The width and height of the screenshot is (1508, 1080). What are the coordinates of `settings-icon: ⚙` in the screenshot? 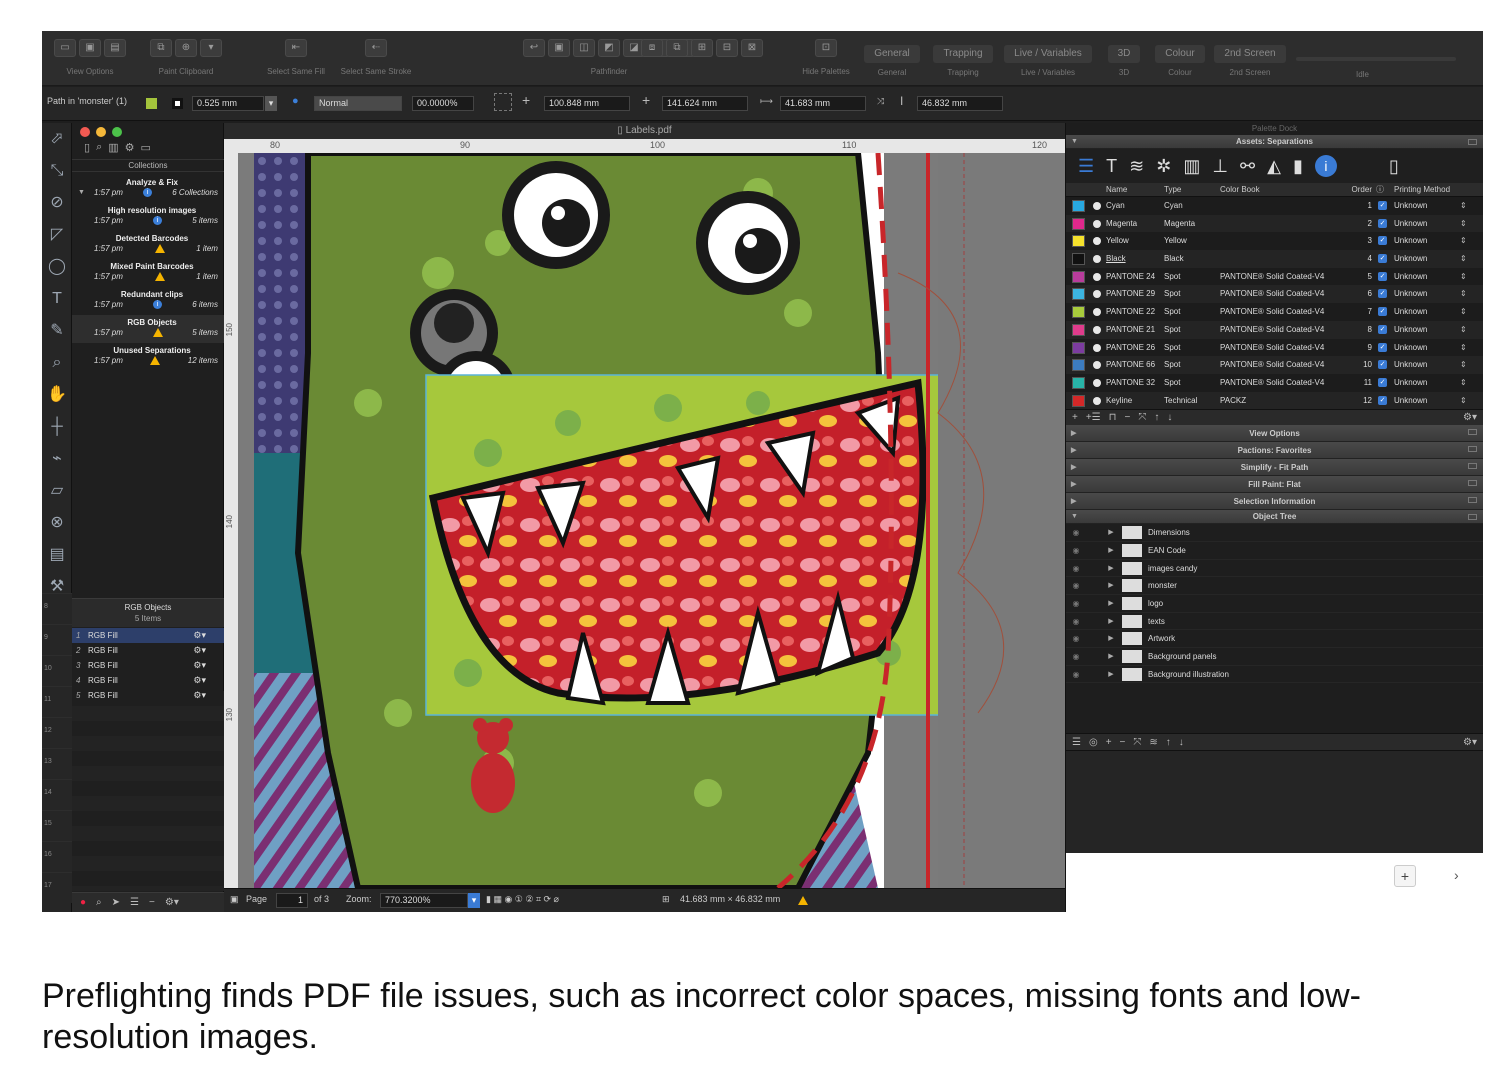 It's located at (130, 149).